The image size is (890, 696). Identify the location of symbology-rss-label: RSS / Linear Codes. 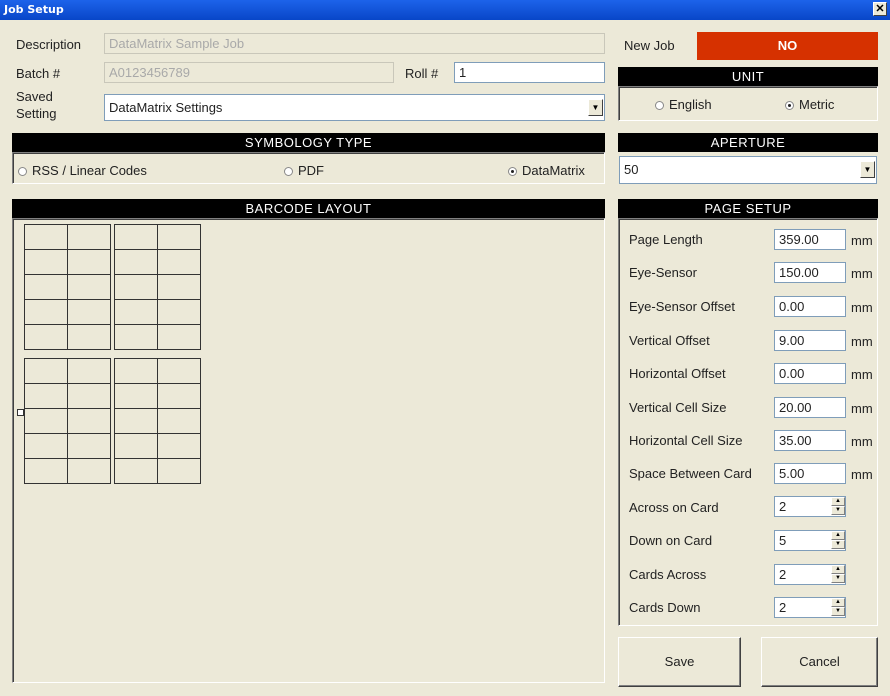
(89, 170).